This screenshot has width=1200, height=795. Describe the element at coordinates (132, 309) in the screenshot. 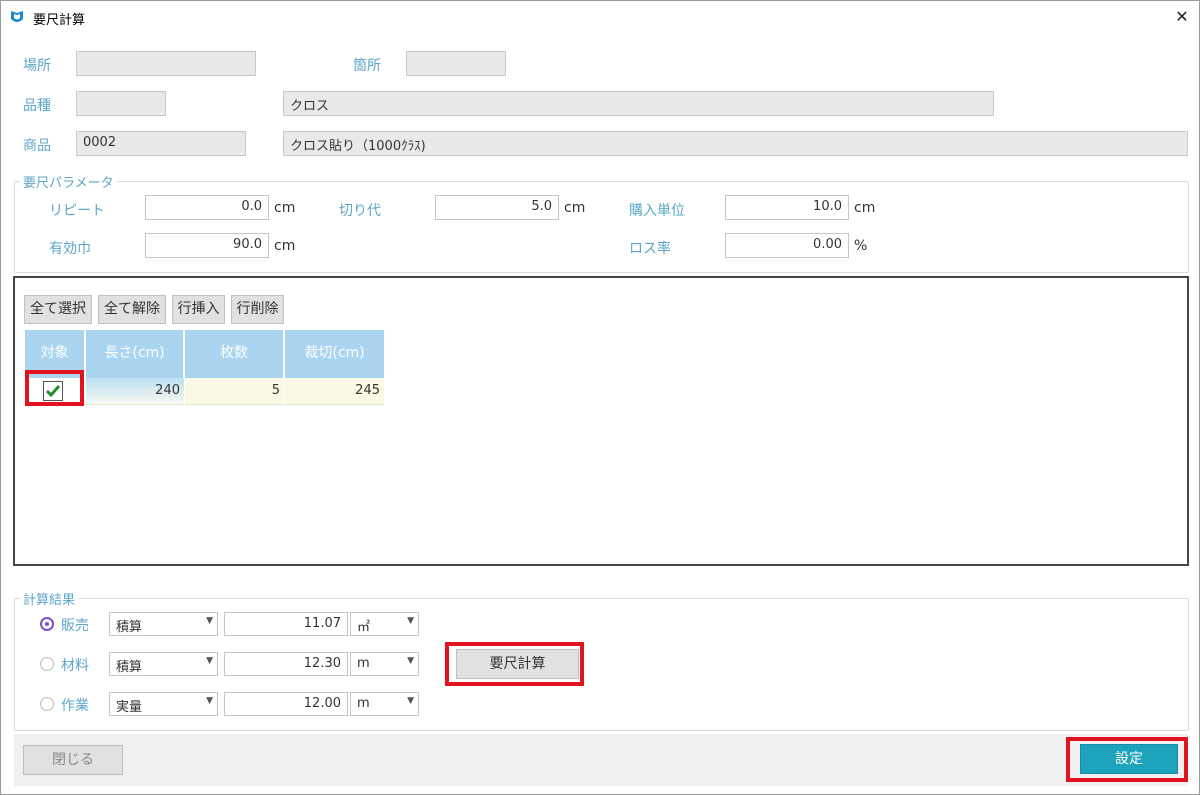

I see `deselect-all-button: 全て解除` at that location.